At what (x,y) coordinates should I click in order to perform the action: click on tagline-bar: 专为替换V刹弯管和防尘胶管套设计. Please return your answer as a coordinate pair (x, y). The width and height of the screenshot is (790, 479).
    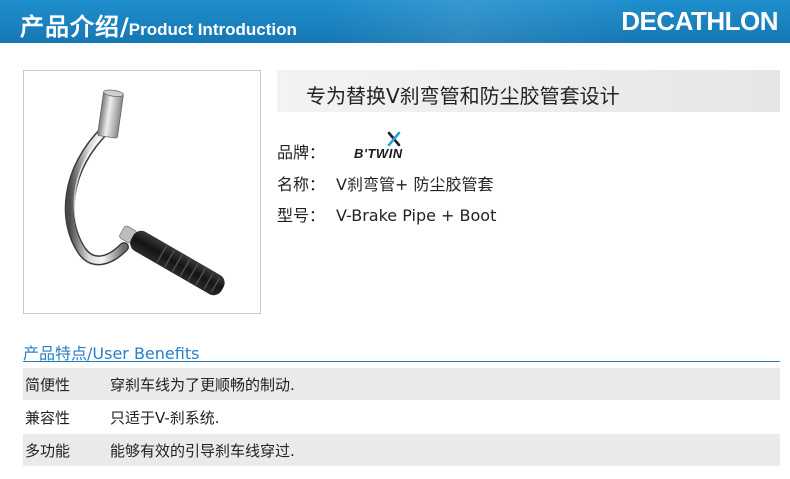
    Looking at the image, I should click on (528, 91).